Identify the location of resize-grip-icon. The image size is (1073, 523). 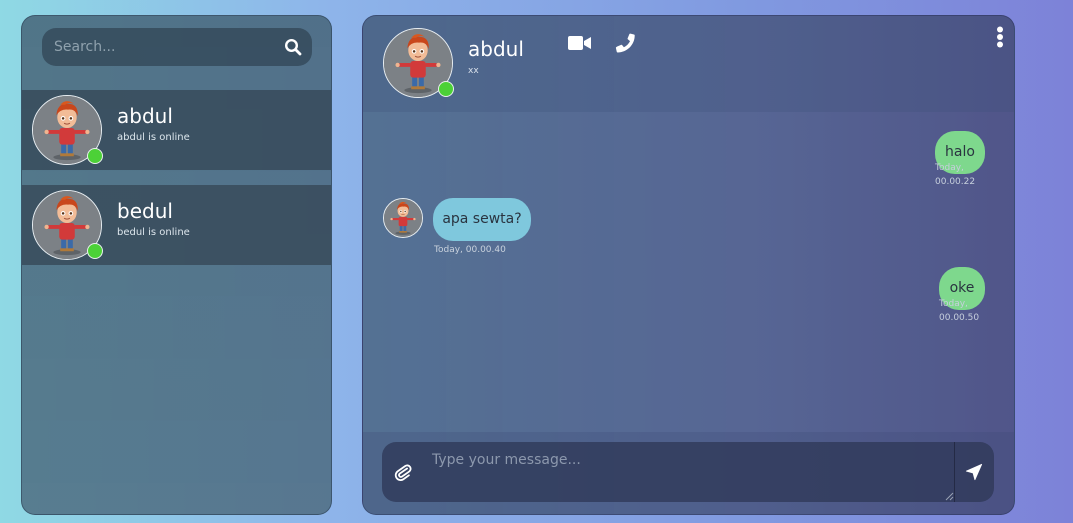
(949, 496).